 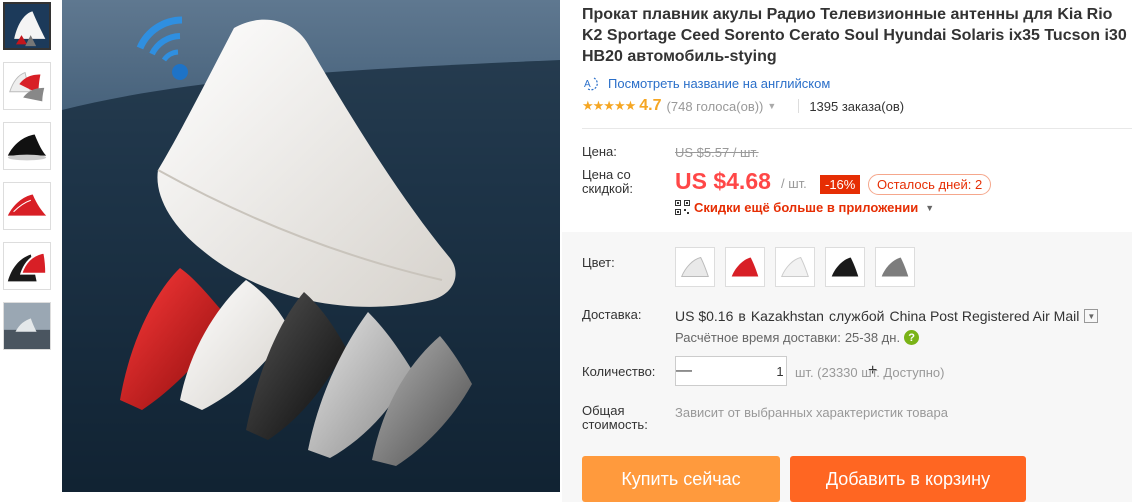 I want to click on translate-link: A Посмотреть название на английском, so click(x=857, y=83).